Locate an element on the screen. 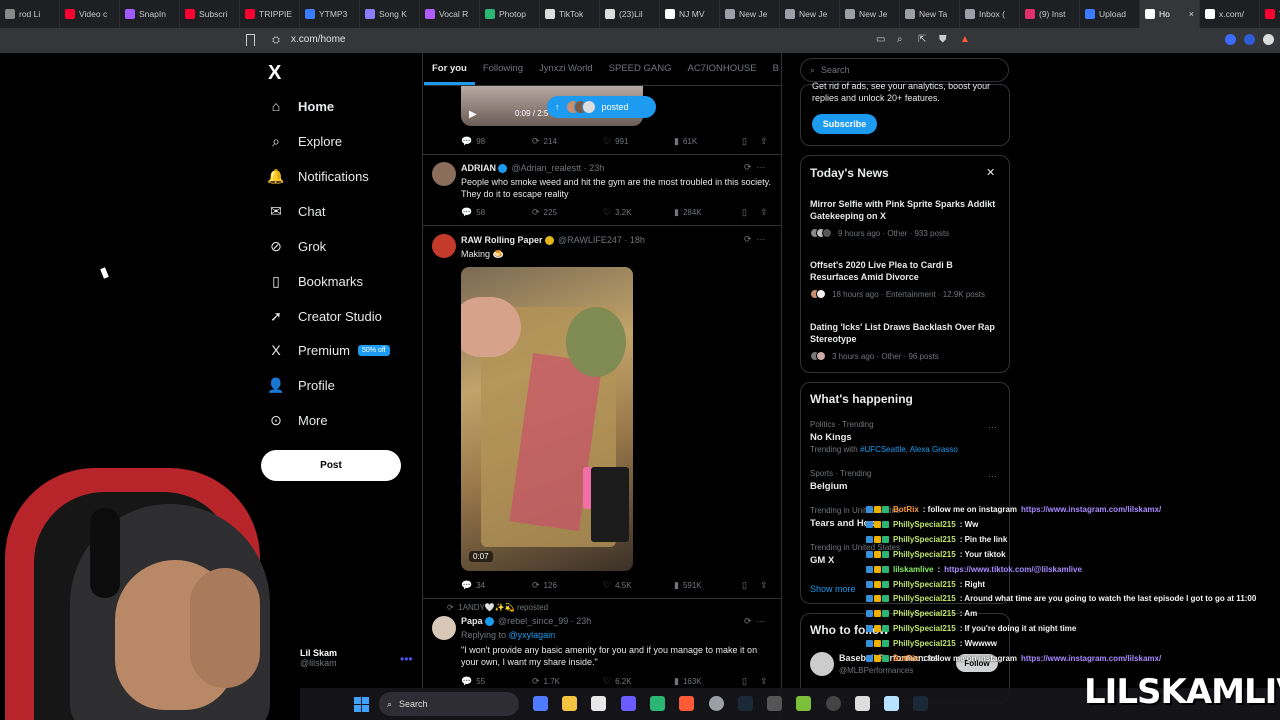 The image size is (1280, 720). views-action: ▮ 163K is located at coordinates (709, 681).